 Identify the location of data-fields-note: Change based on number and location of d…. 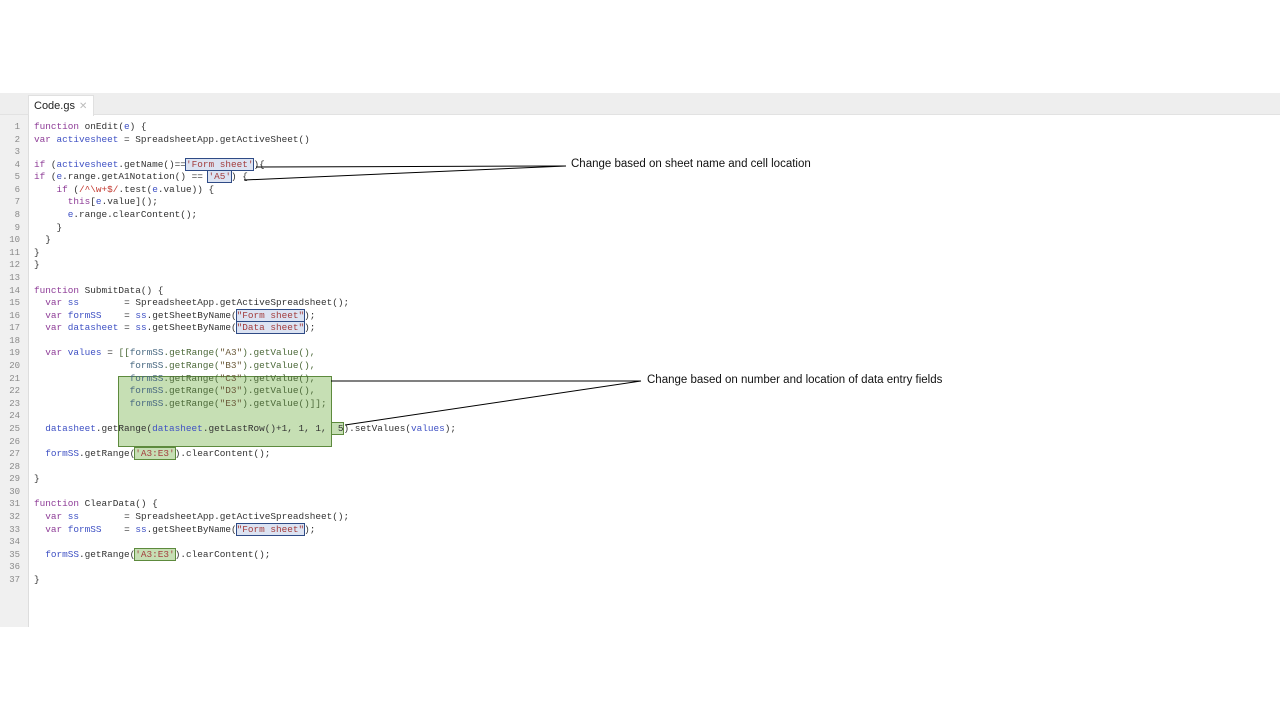
(795, 380).